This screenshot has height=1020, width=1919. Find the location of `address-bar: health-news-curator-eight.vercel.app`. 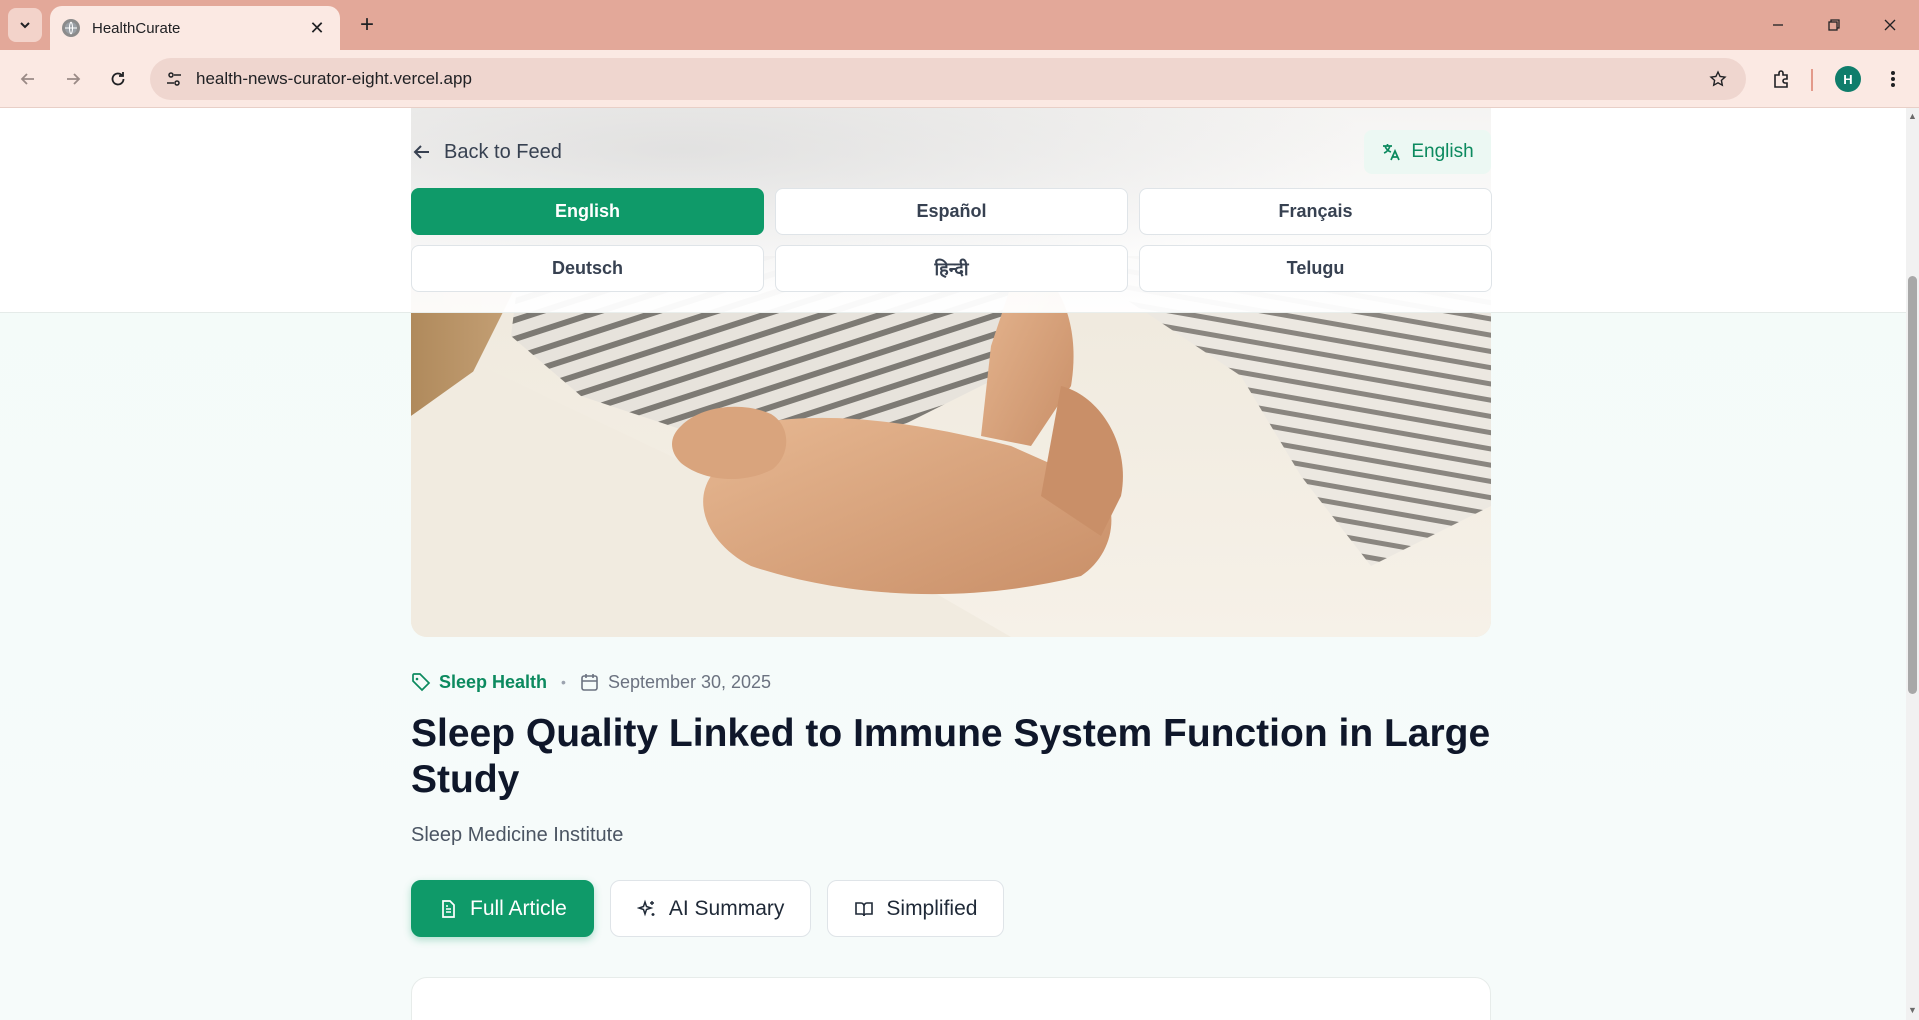

address-bar: health-news-curator-eight.vercel.app is located at coordinates (948, 79).